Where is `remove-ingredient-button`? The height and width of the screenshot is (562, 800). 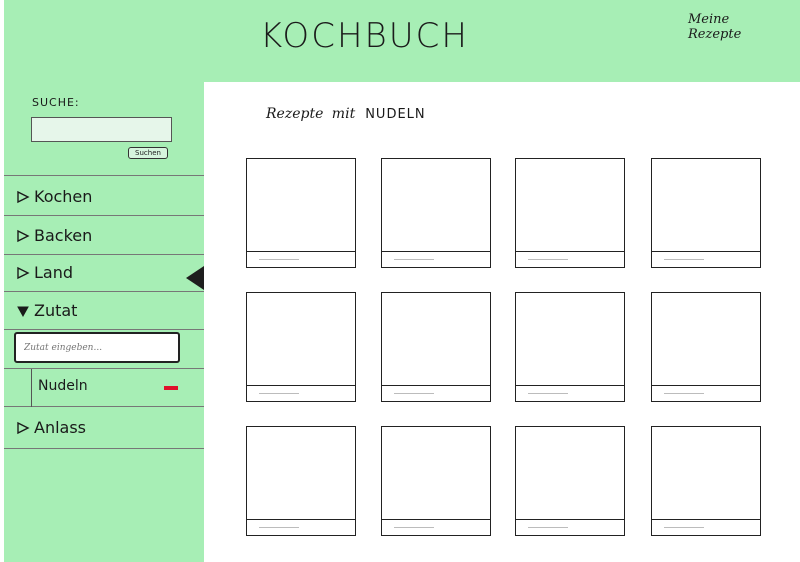 remove-ingredient-button is located at coordinates (171, 388).